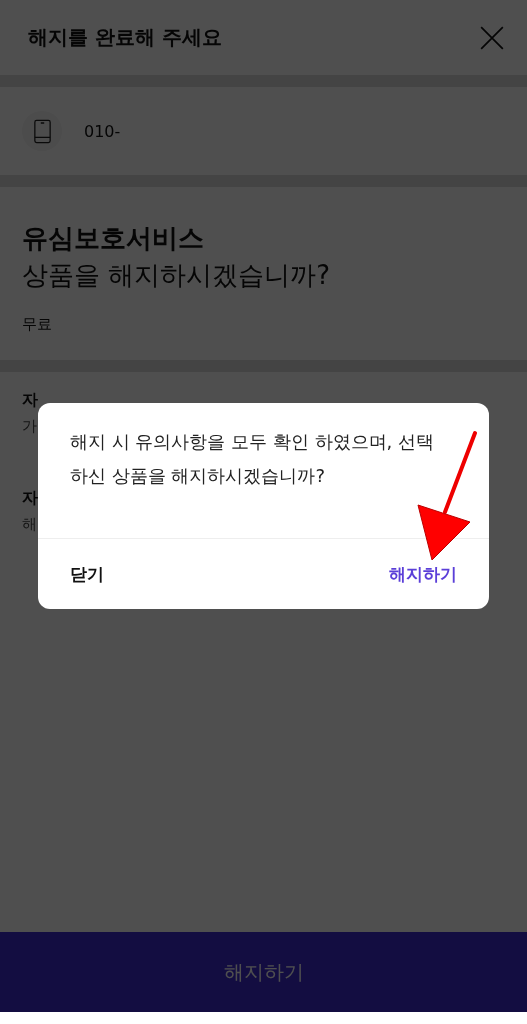  Describe the element at coordinates (492, 37) in the screenshot. I see `close-icon` at that location.